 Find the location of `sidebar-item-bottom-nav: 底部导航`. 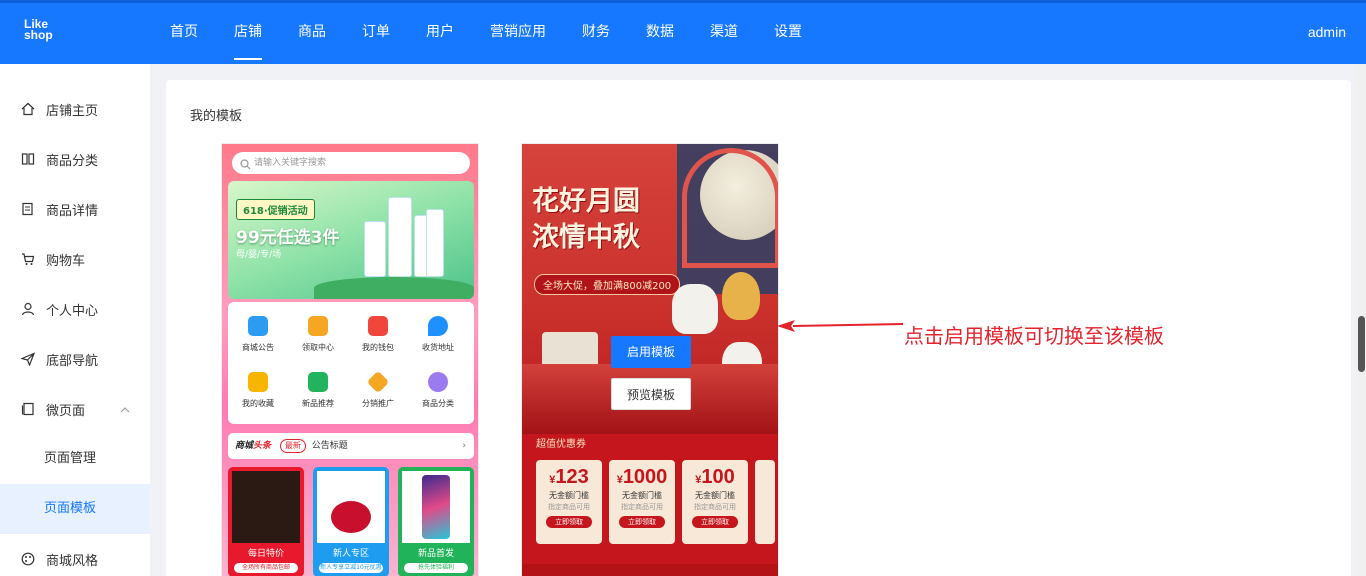

sidebar-item-bottom-nav: 底部导航 is located at coordinates (75, 359).